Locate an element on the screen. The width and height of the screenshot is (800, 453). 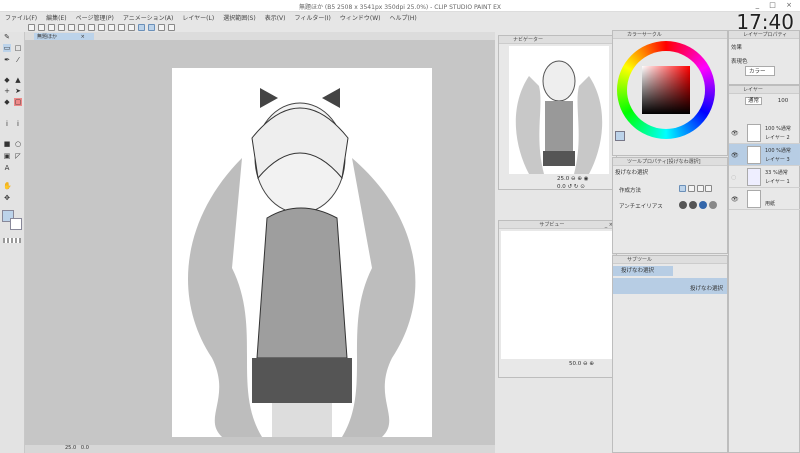
blend-mode-select: 通常 is located at coordinates (754, 101).